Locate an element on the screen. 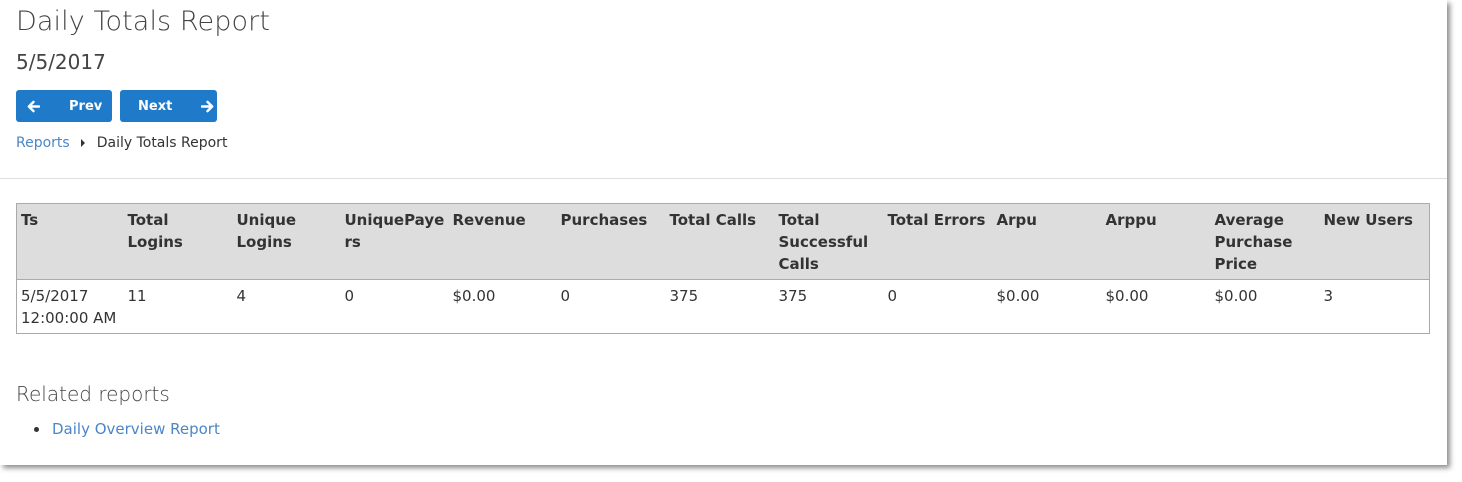 This screenshot has width=1462, height=482. breadcrumb-caret-icon is located at coordinates (82, 143).